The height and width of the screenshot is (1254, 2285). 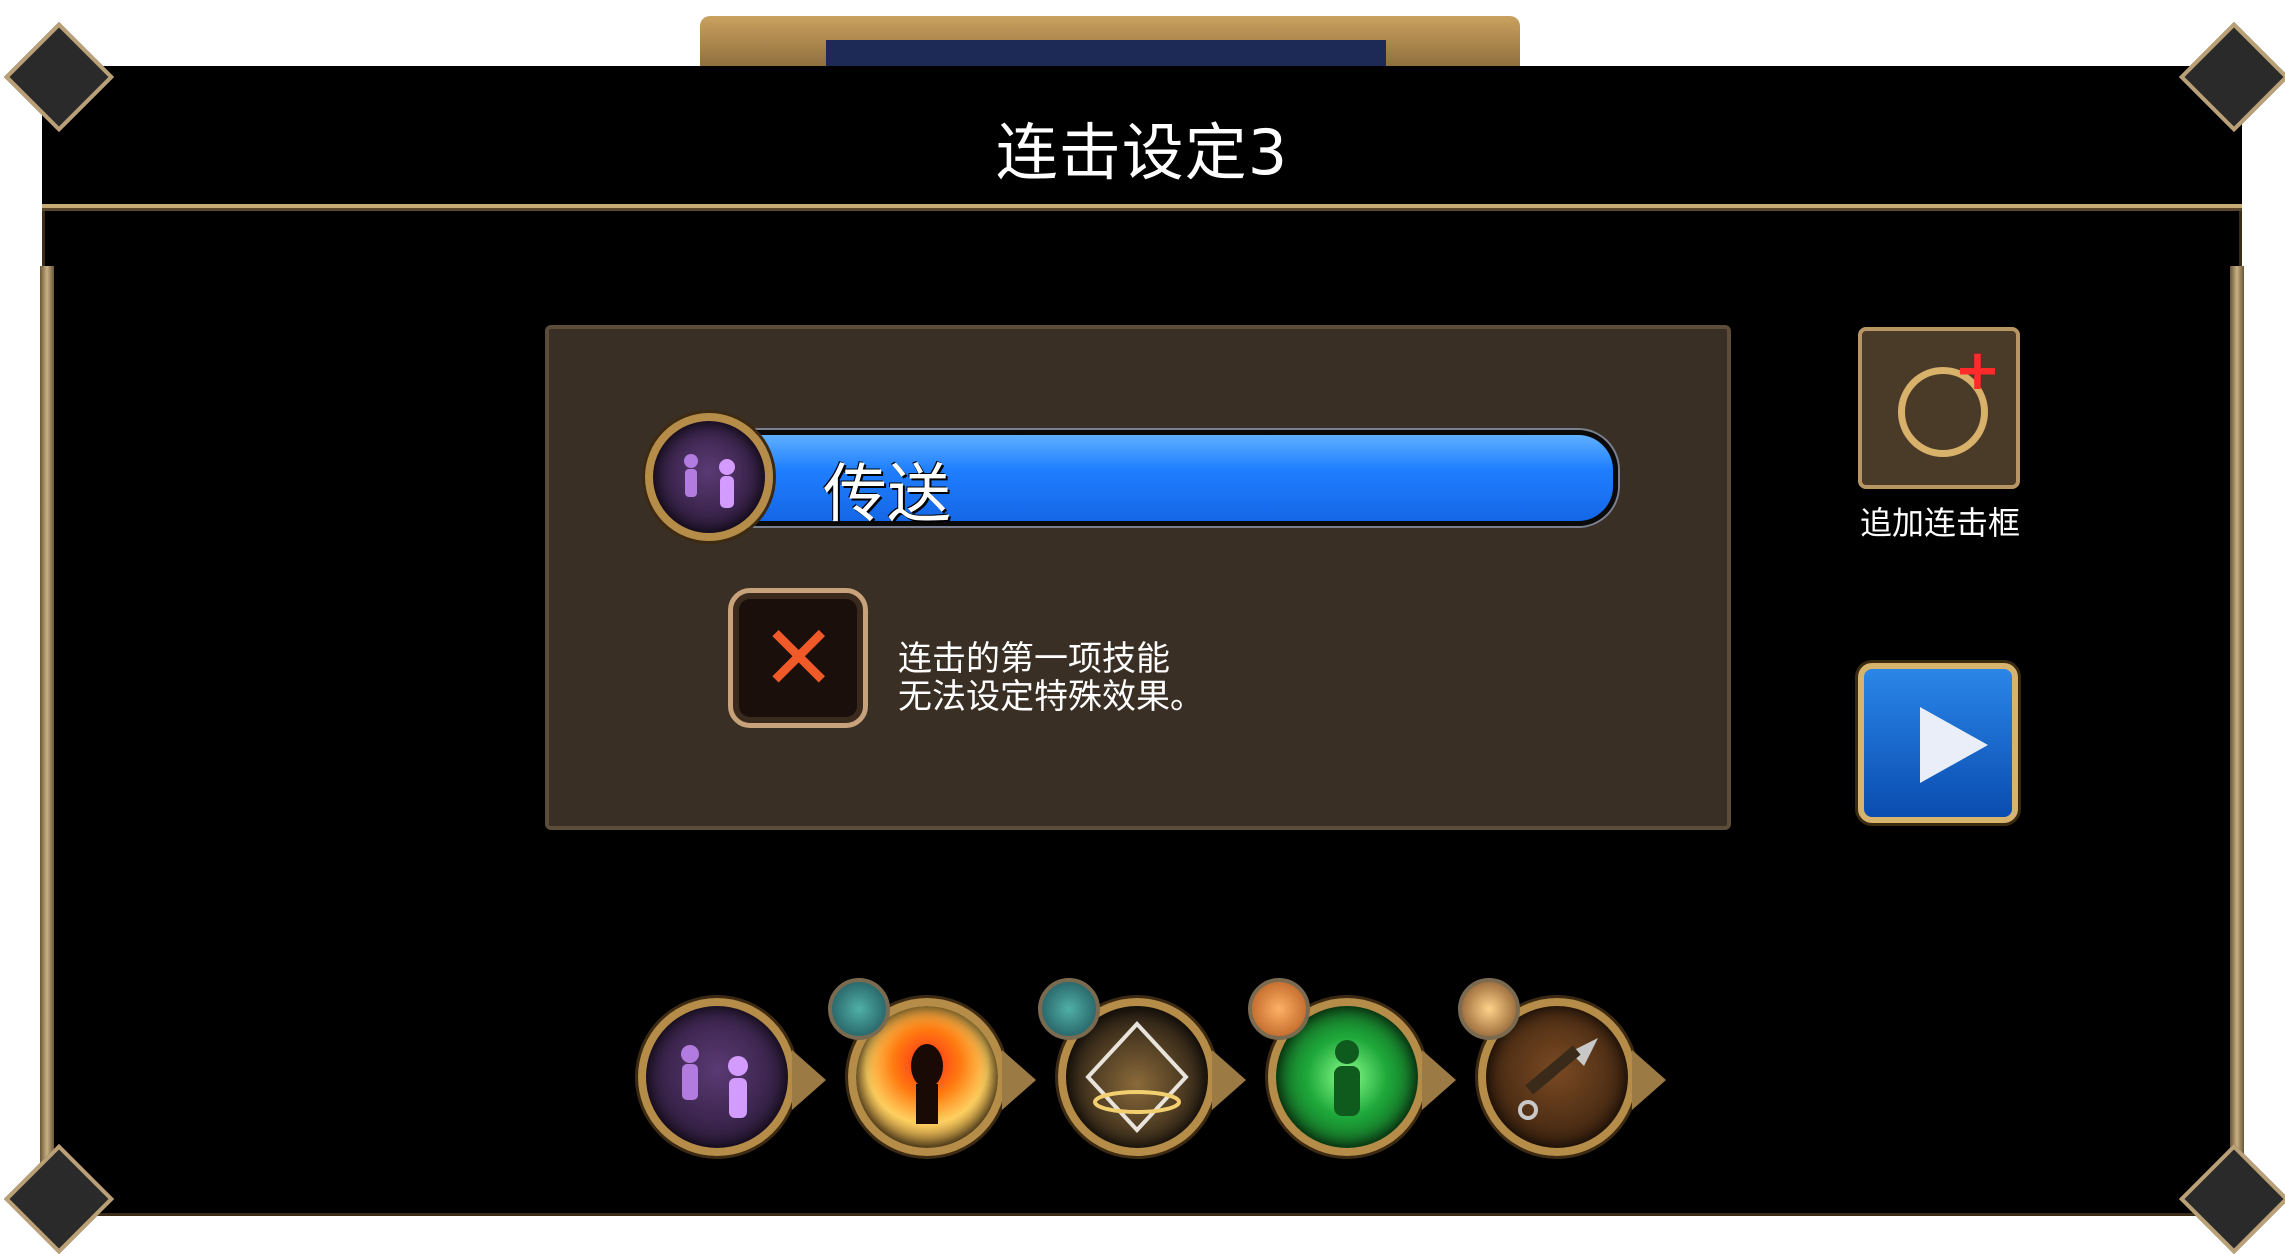 I want to click on play-button, so click(x=1938, y=743).